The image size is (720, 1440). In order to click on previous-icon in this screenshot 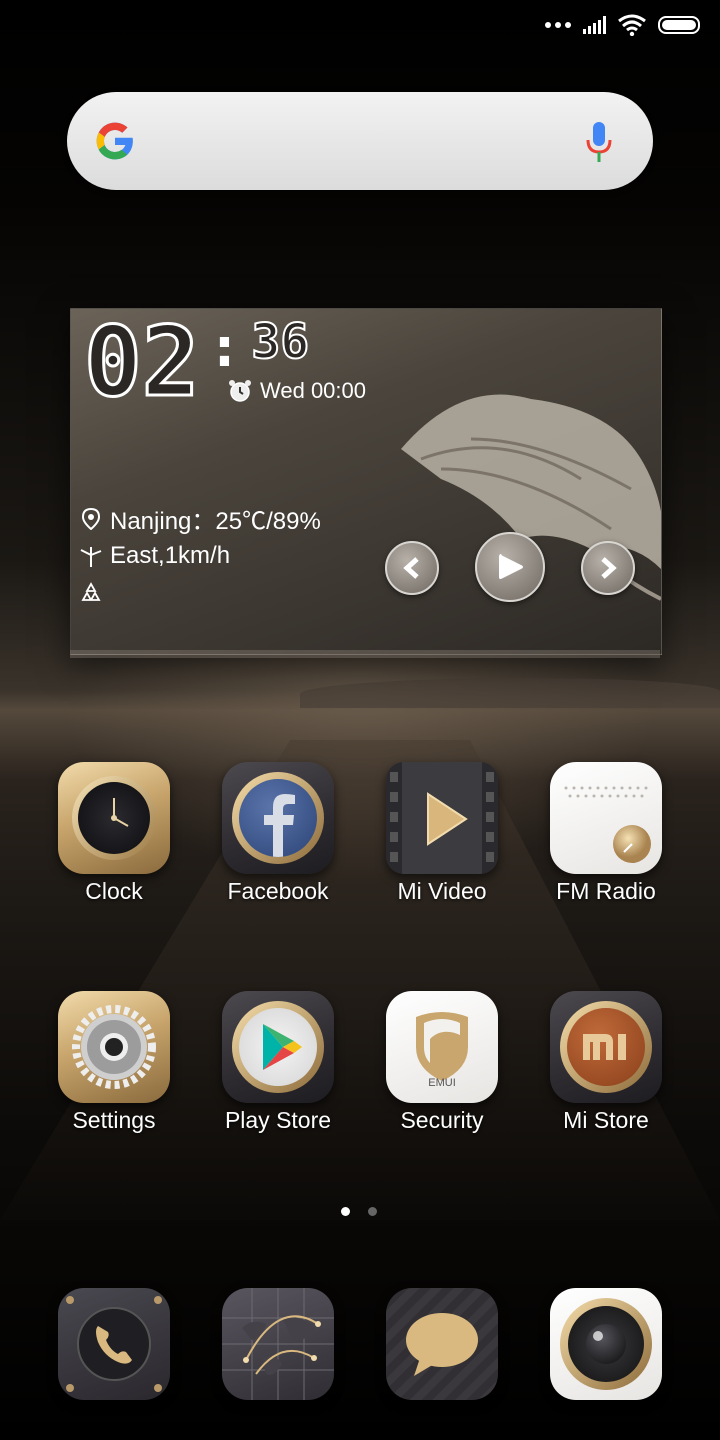, I will do `click(411, 568)`.